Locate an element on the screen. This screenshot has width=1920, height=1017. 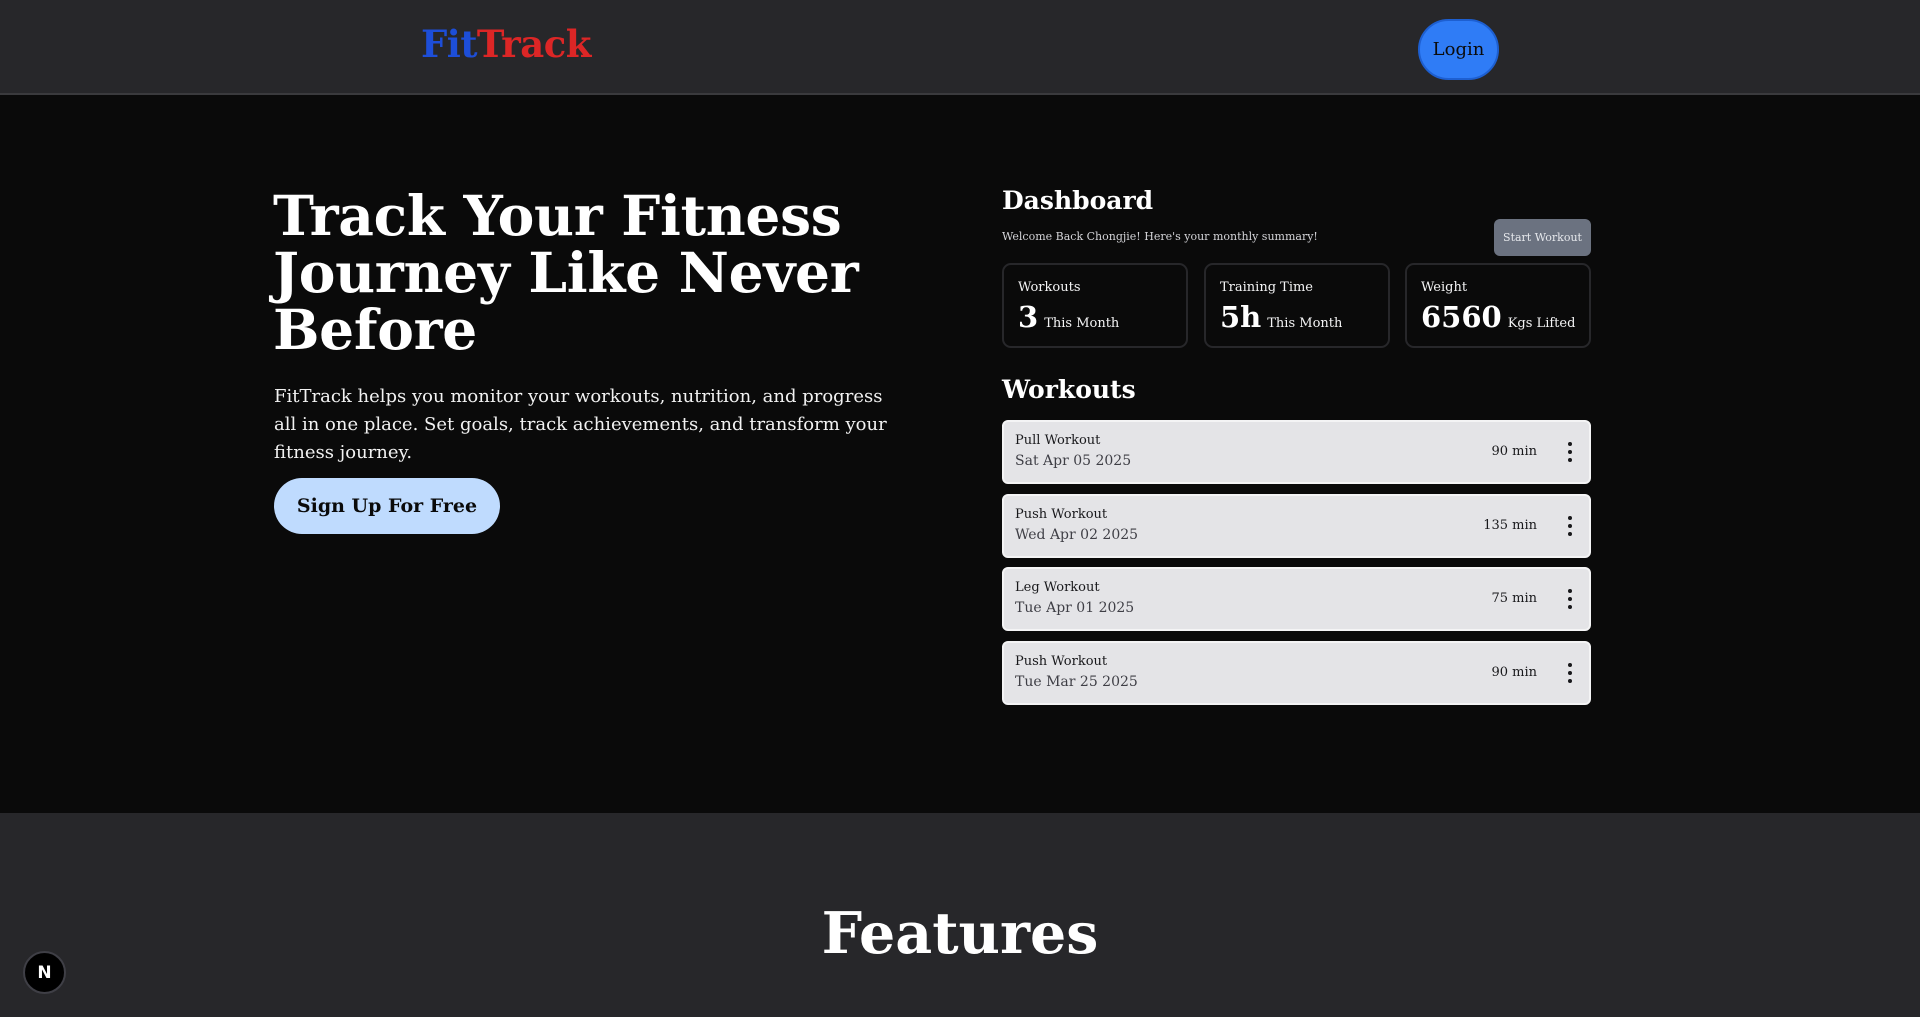
workout-date: Wed Apr 02 2025 is located at coordinates (1077, 535).